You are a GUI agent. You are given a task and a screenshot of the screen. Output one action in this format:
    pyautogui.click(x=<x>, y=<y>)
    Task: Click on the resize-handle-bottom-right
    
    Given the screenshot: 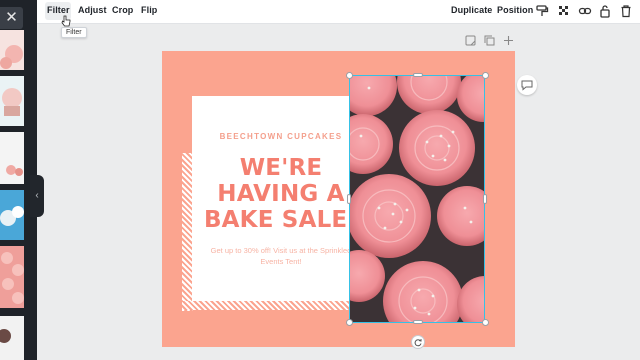 What is the action you would take?
    pyautogui.click(x=485, y=322)
    